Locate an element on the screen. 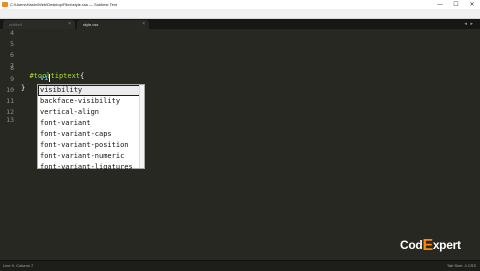 Image resolution: width=480 pixels, height=271 pixels. line-number: 6 is located at coordinates (12, 55).